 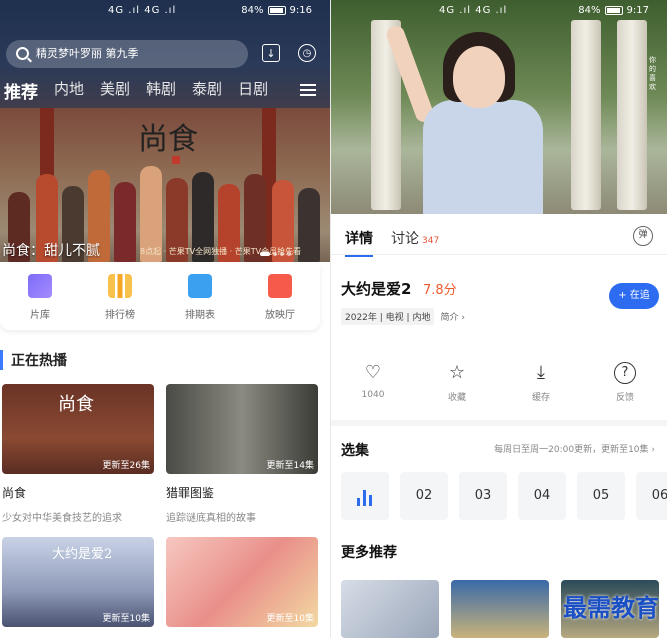 What do you see at coordinates (355, 451) in the screenshot?
I see `episodes-title: 选集` at bounding box center [355, 451].